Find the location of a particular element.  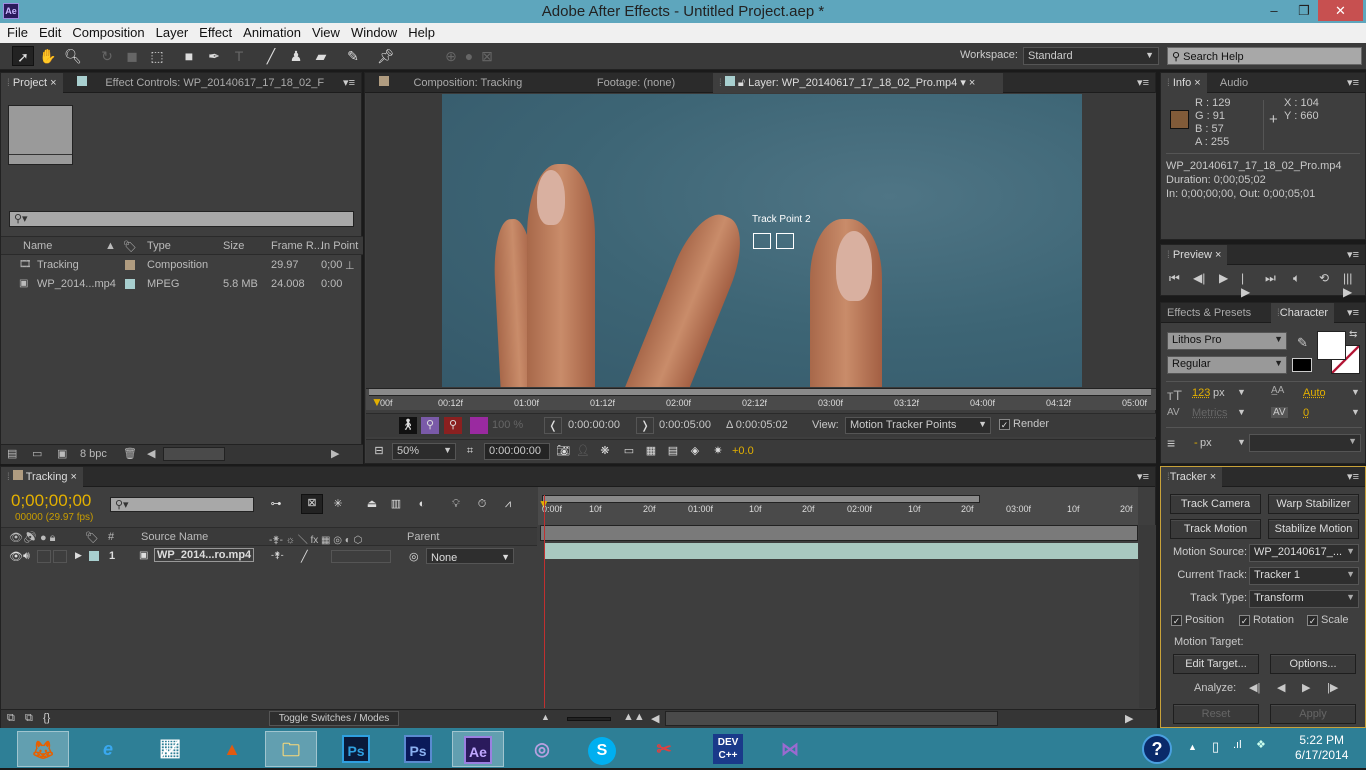

taskbar-matlab-icon: ▲ is located at coordinates (232, 749).